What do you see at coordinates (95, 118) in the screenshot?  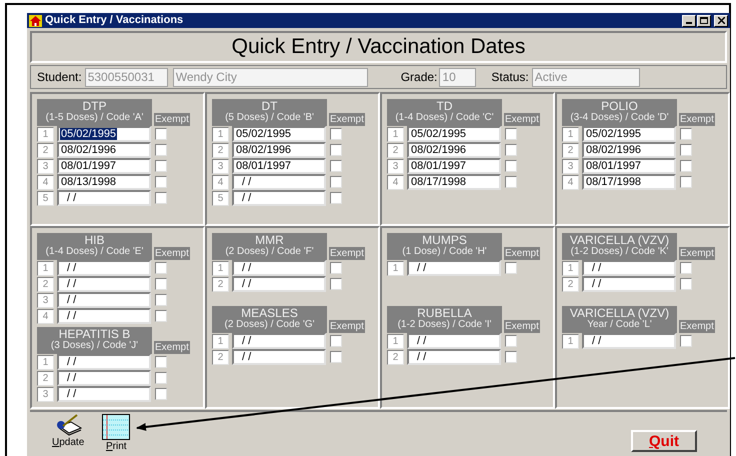 I see `dose-requirement: (1-5 Doses) / Code 'A'` at bounding box center [95, 118].